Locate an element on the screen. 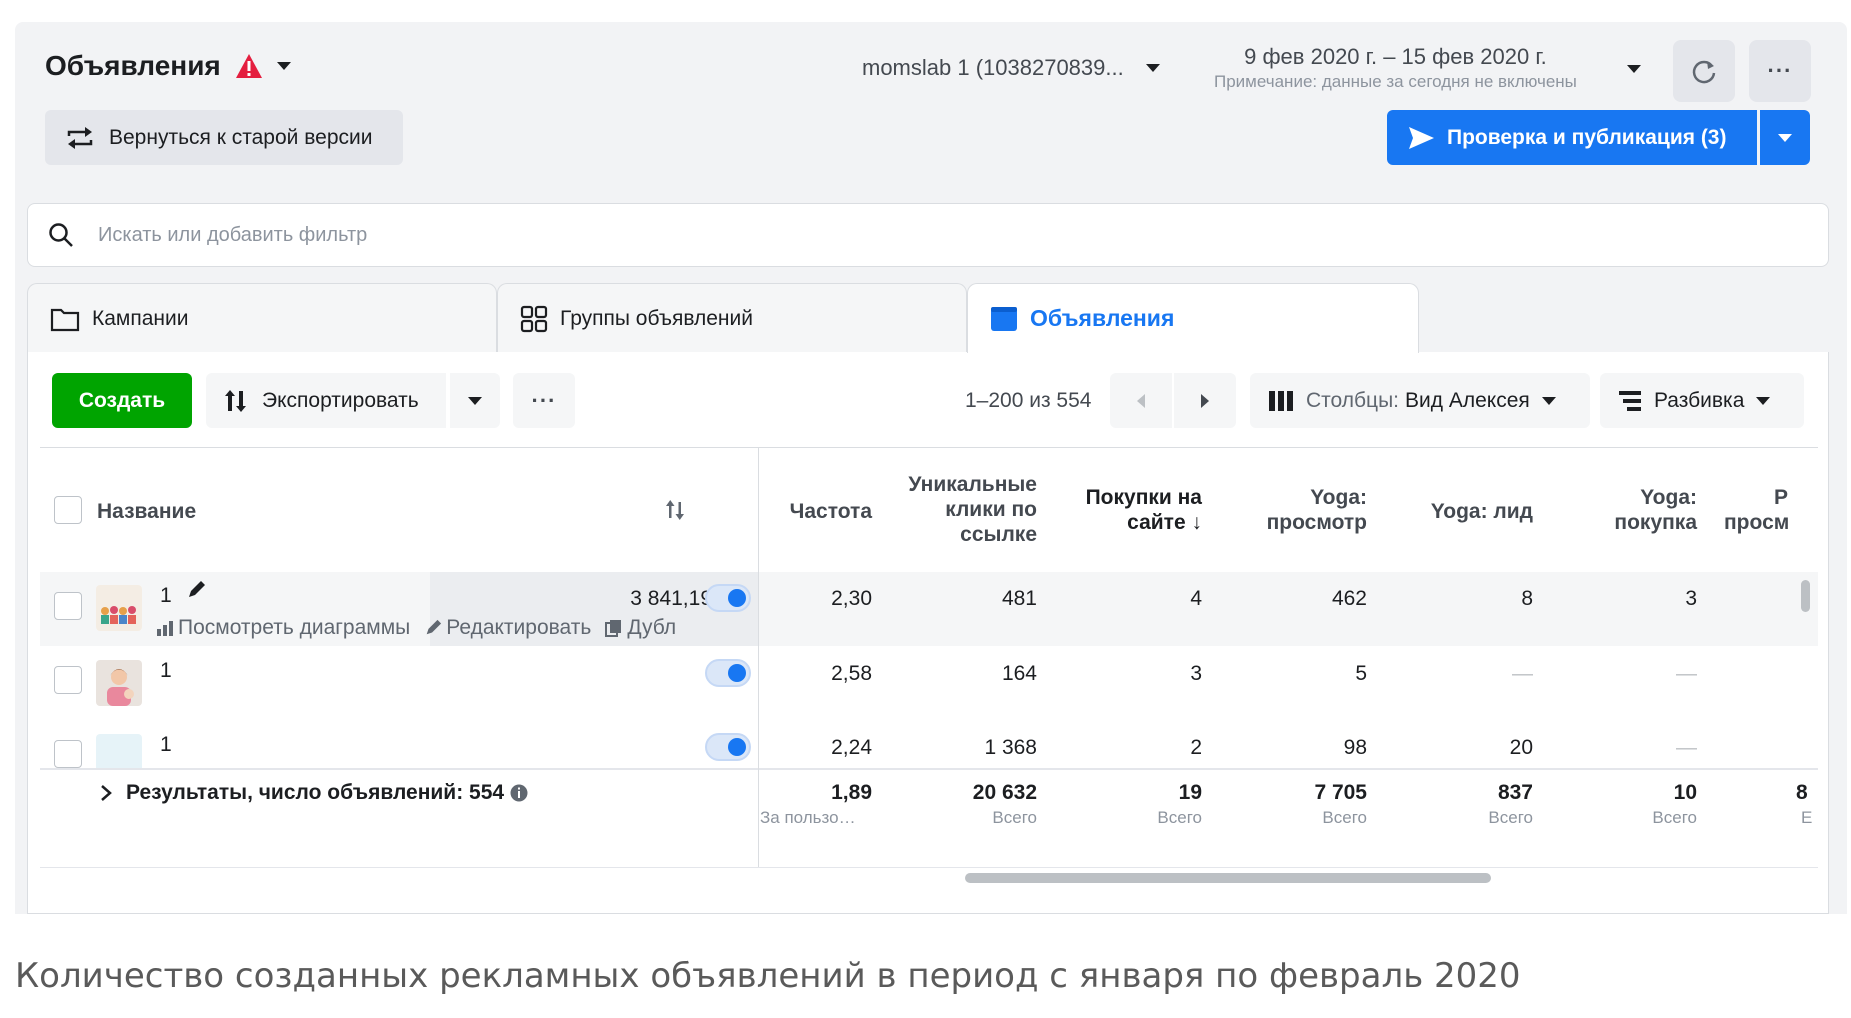  columns-button: Столбцы: Вид Алексея is located at coordinates (1420, 400).